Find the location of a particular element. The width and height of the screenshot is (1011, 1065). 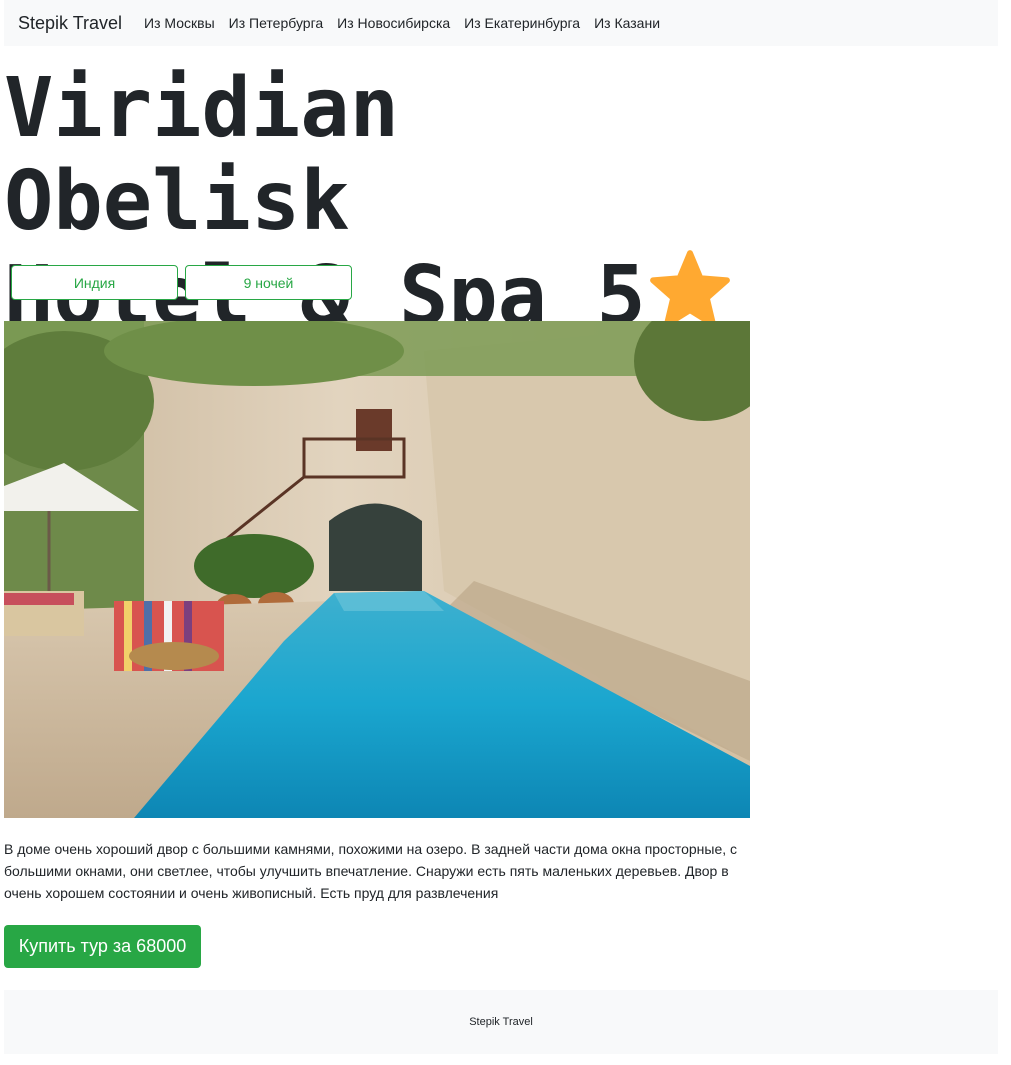

nav-link-novosibirsk: Из Новосибирска is located at coordinates (393, 23).